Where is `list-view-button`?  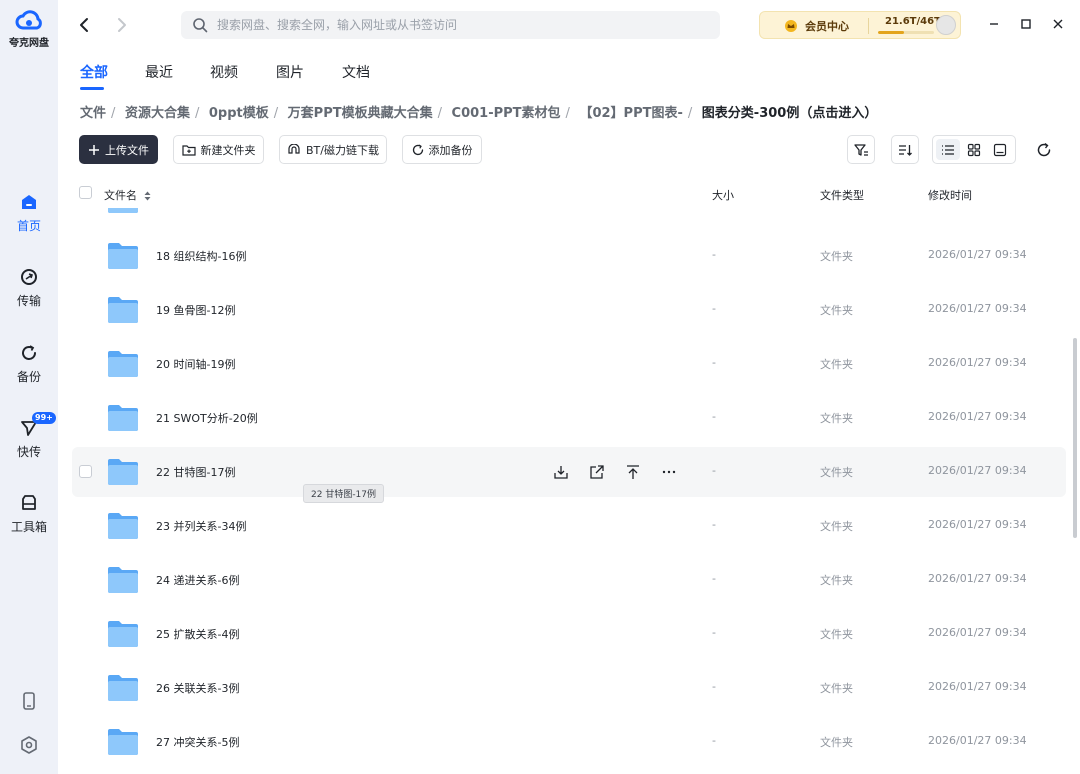 list-view-button is located at coordinates (948, 149).